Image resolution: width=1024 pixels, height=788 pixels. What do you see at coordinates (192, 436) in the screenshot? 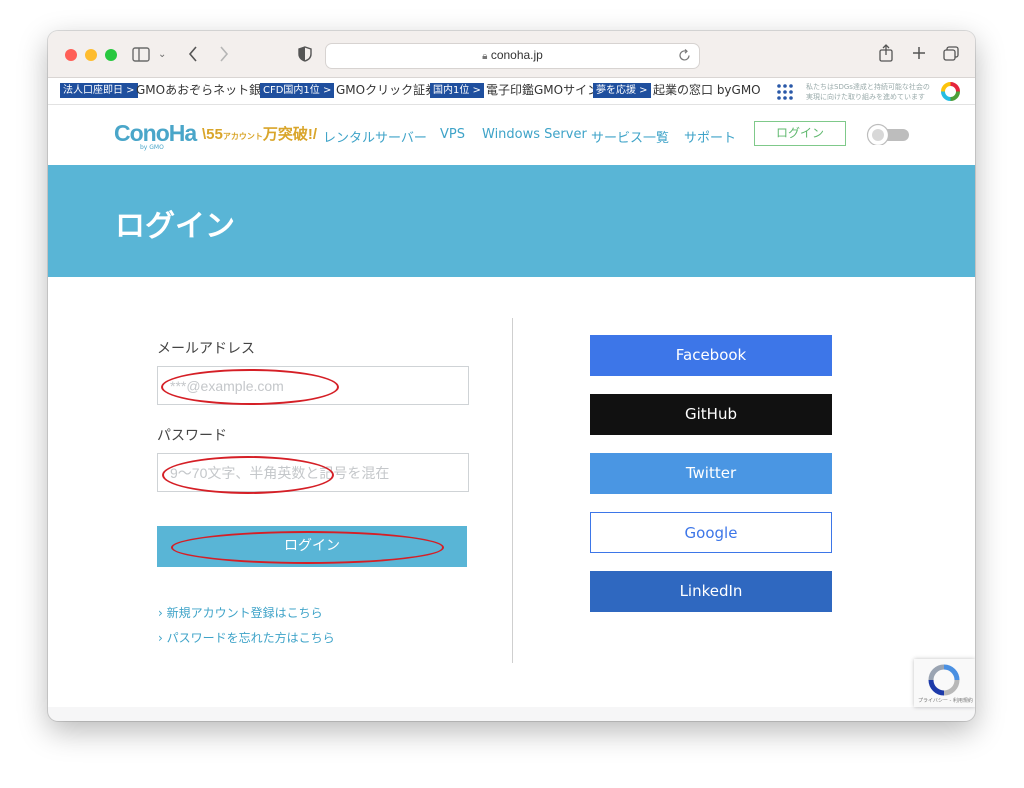
I see `password-label: パスワード` at bounding box center [192, 436].